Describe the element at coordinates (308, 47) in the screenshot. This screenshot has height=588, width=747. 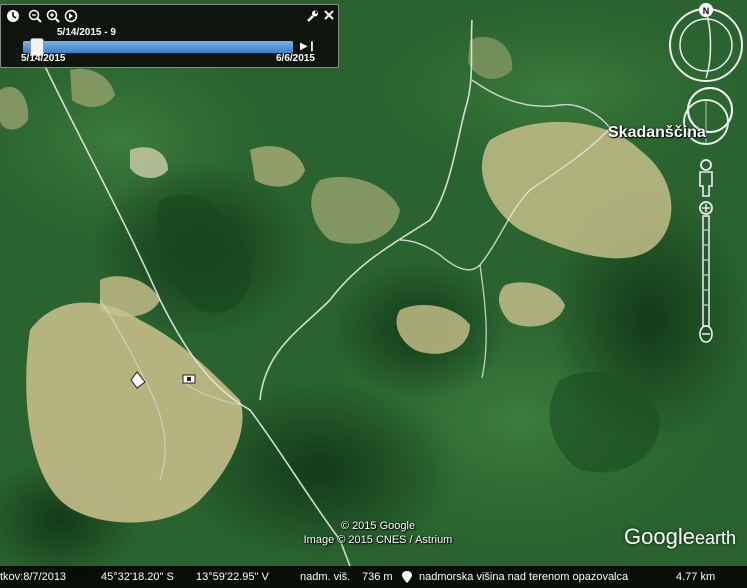
I see `play-icon: ▶❙` at that location.